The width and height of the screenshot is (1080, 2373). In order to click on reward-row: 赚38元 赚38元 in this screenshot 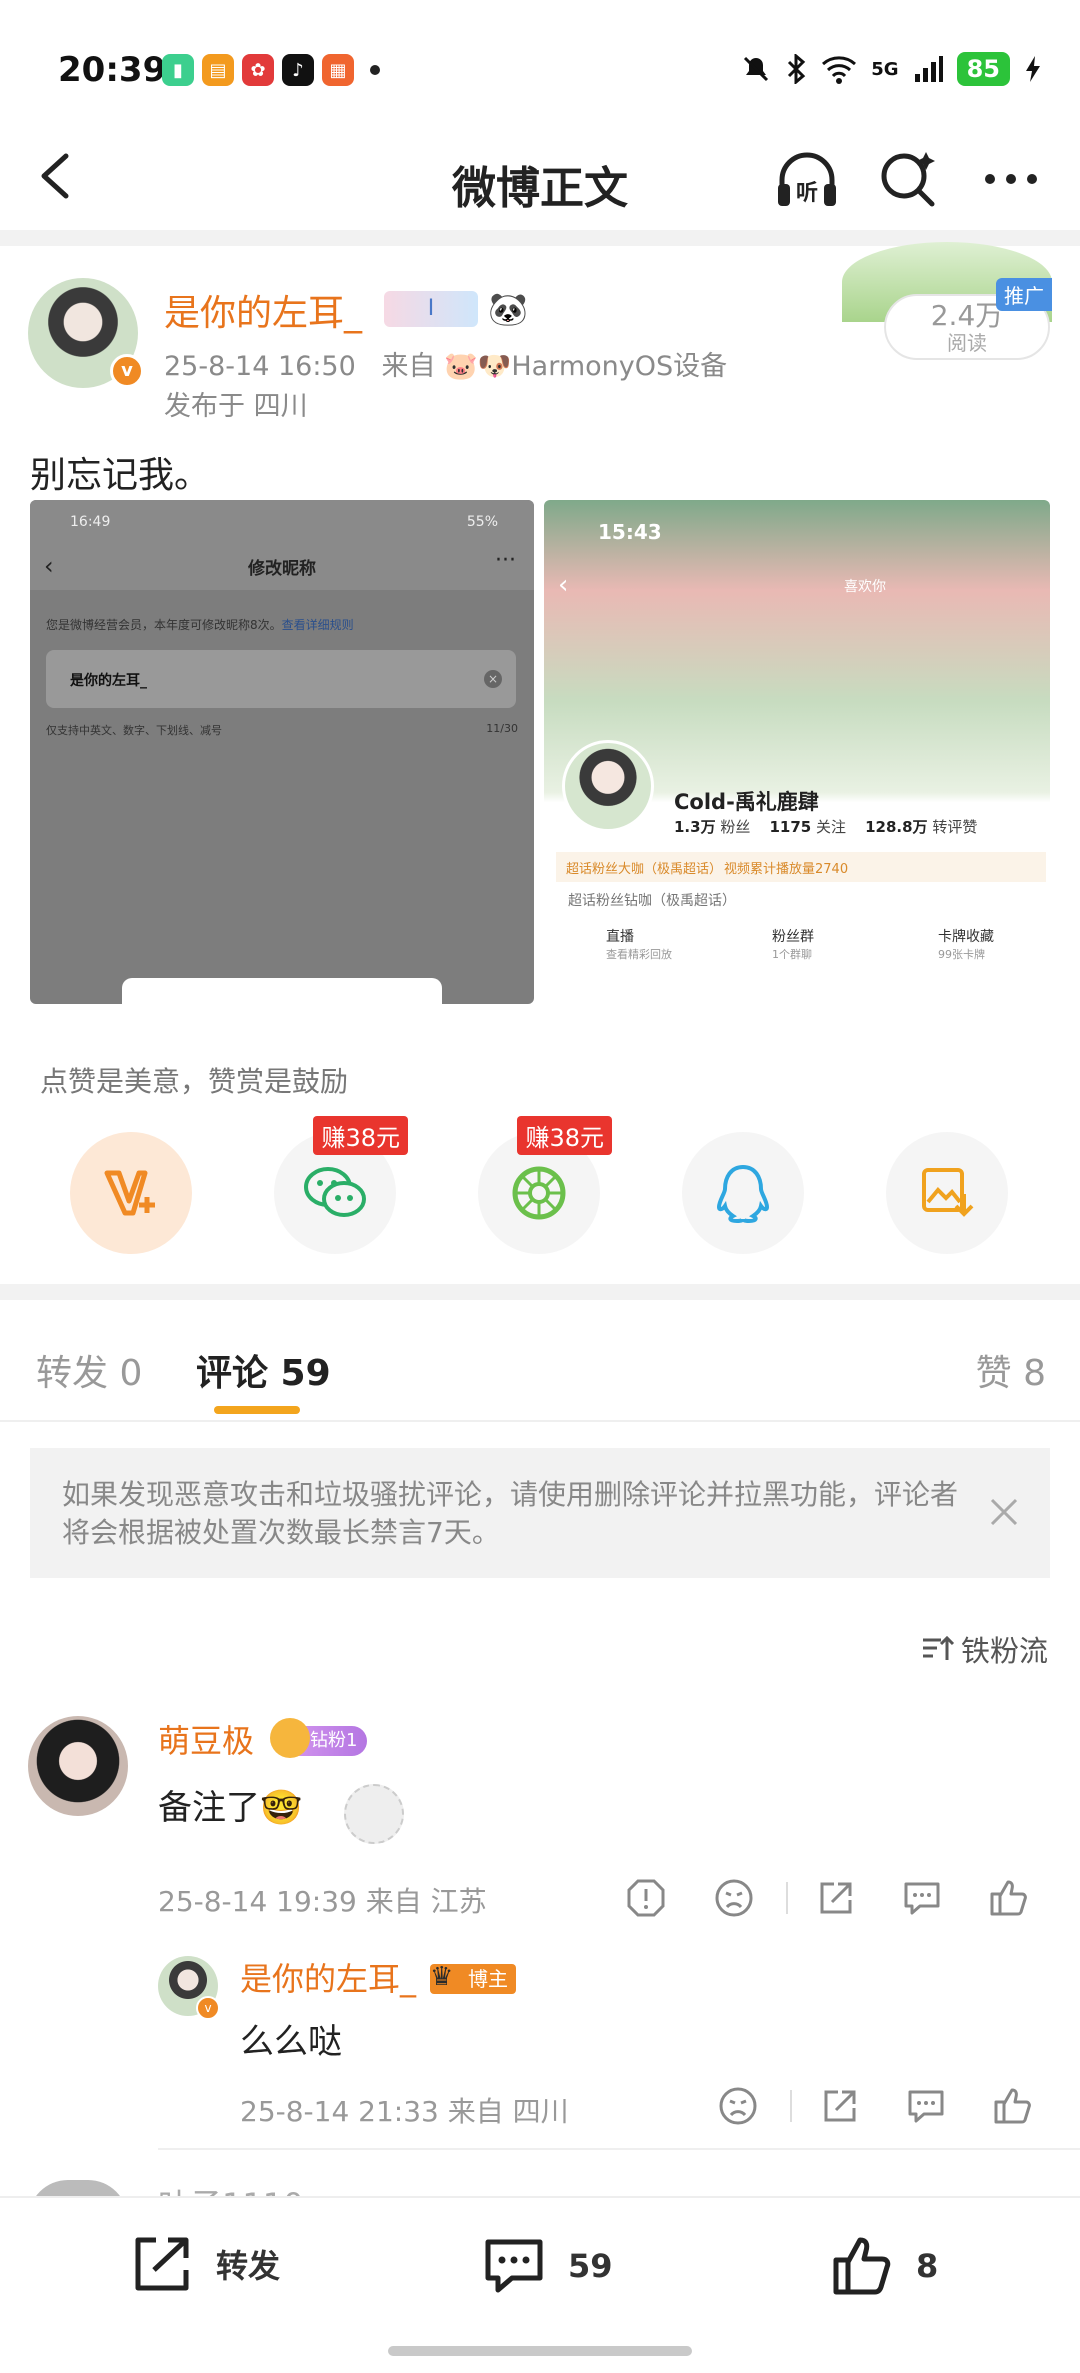, I will do `click(540, 1186)`.